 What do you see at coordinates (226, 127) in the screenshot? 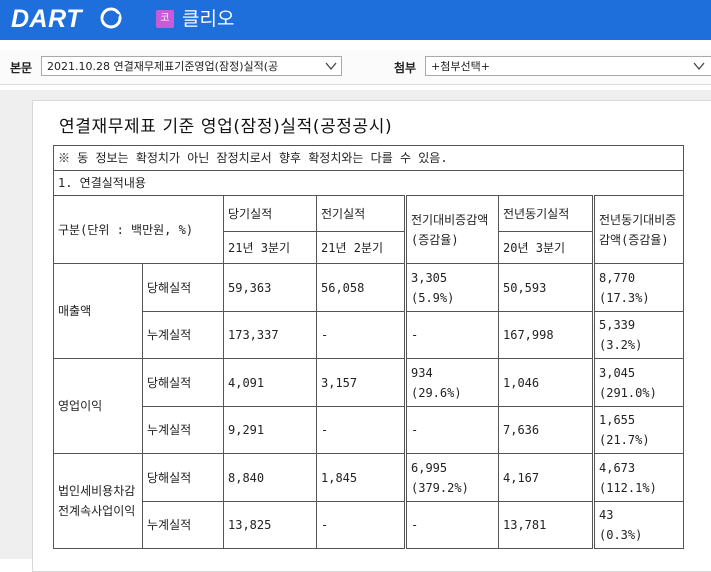
I see `document-title: 연결재무제표 기준 영업(잠정)실적(공정공시)` at bounding box center [226, 127].